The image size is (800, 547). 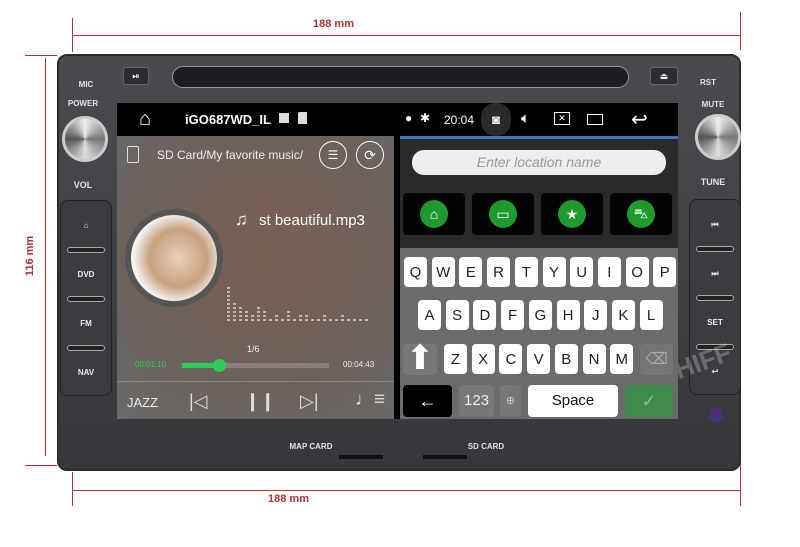 What do you see at coordinates (429, 315) in the screenshot?
I see `key-a: A` at bounding box center [429, 315].